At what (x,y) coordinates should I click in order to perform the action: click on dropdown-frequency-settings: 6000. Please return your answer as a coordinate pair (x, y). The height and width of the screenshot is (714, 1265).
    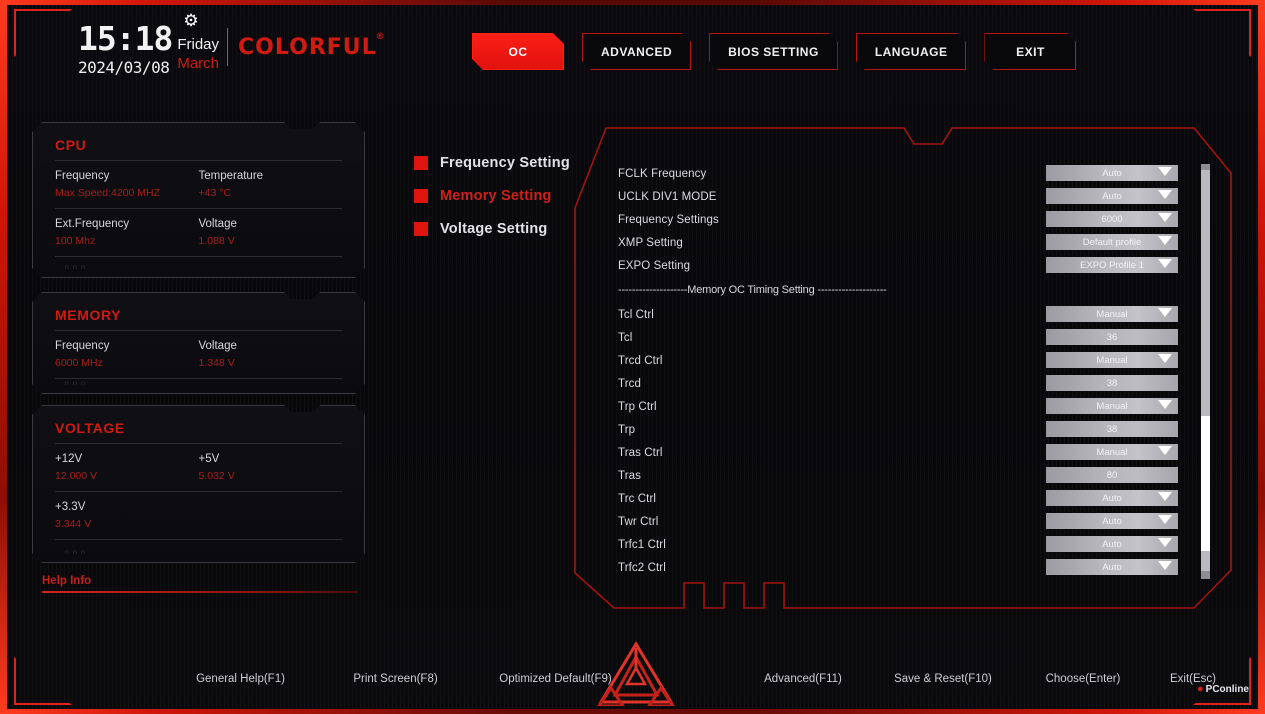
    Looking at the image, I should click on (1112, 219).